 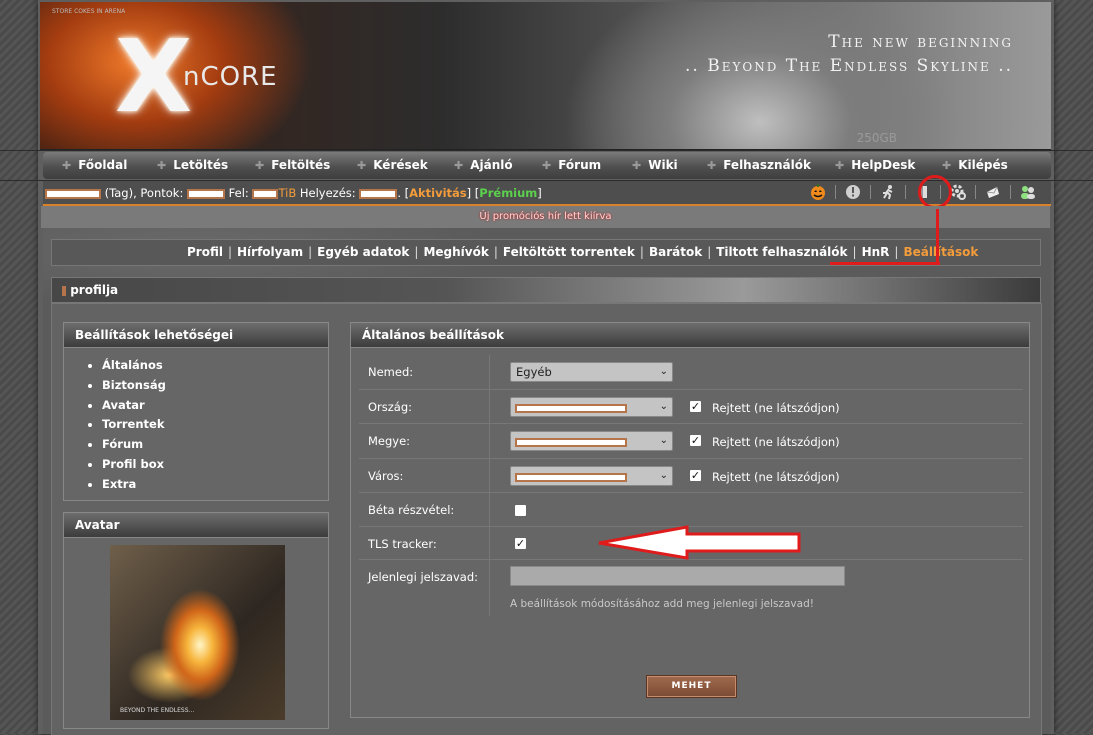 What do you see at coordinates (818, 192) in the screenshot?
I see `halloween-pumpkin-icon` at bounding box center [818, 192].